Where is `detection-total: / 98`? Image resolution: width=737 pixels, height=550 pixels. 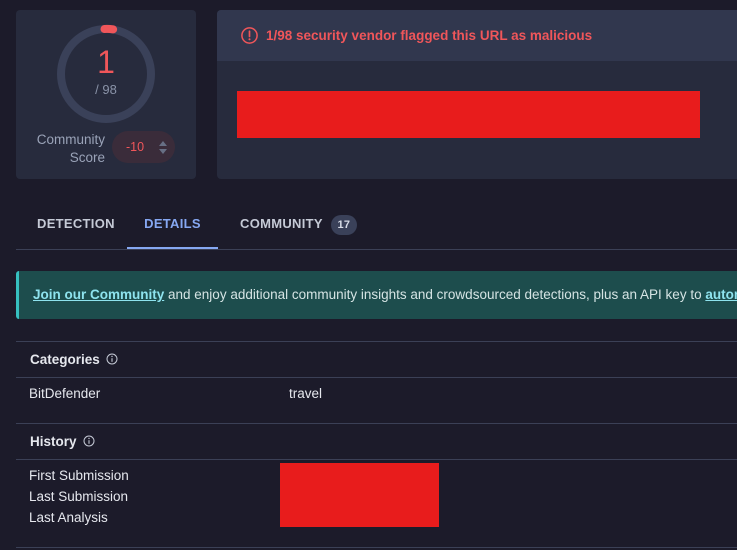
detection-total: / 98 is located at coordinates (106, 89).